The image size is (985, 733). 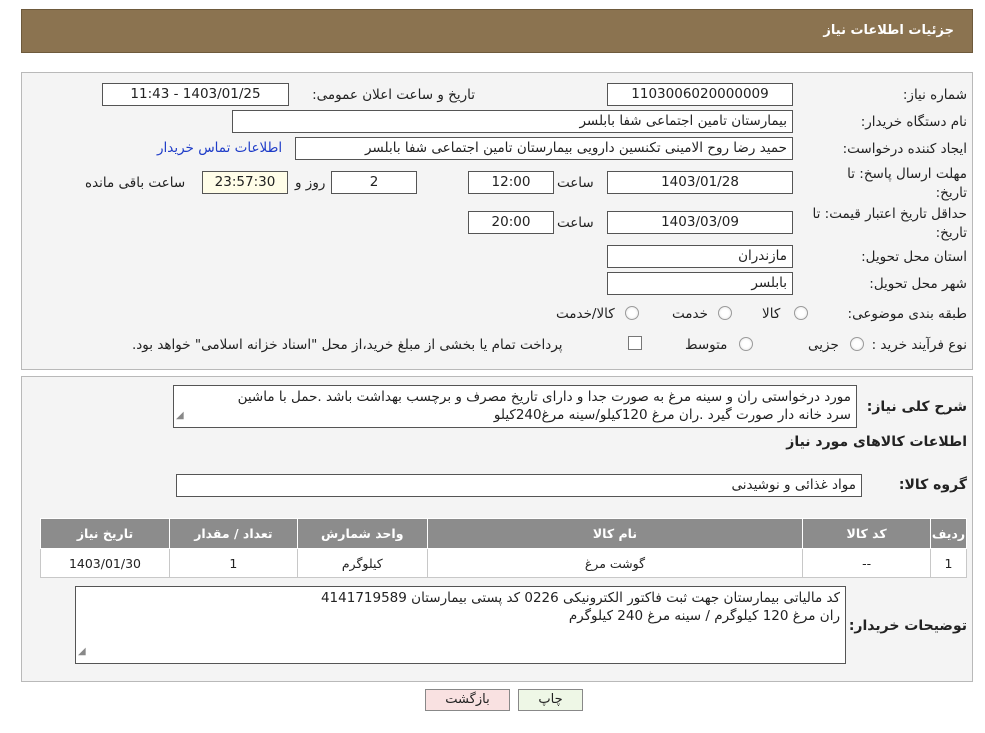 What do you see at coordinates (700, 182) in the screenshot?
I see `deadline-date-field: 1403/01/28` at bounding box center [700, 182].